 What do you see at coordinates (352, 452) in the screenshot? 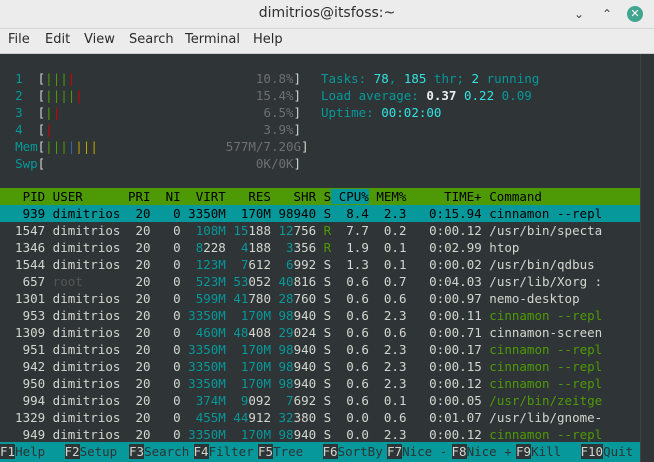
I see `fkey-sortby: F6SortBy` at bounding box center [352, 452].